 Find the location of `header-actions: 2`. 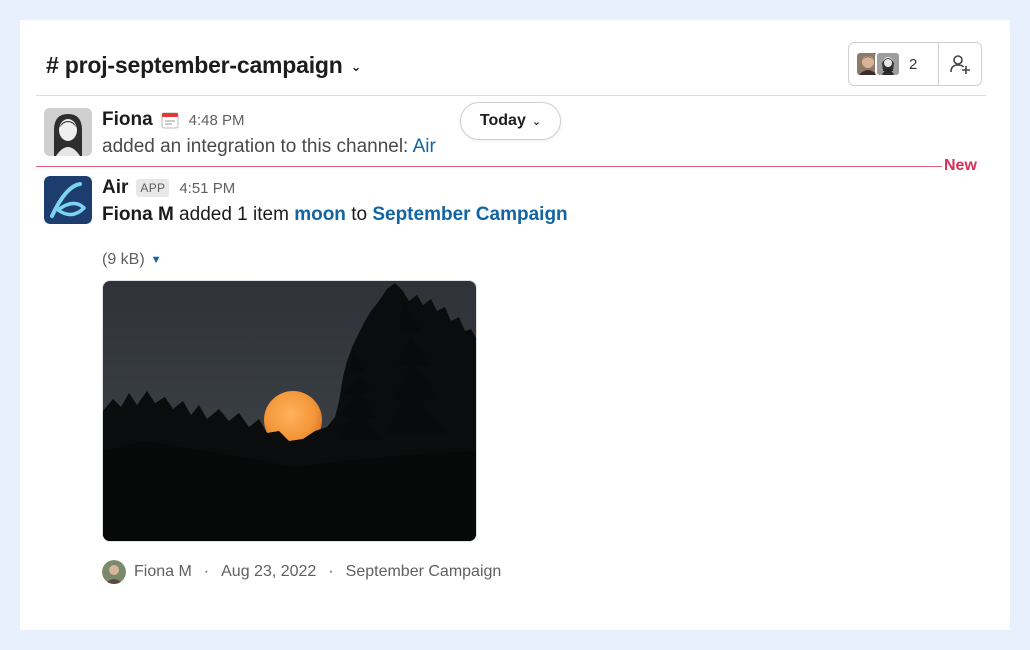

header-actions: 2 is located at coordinates (915, 64).